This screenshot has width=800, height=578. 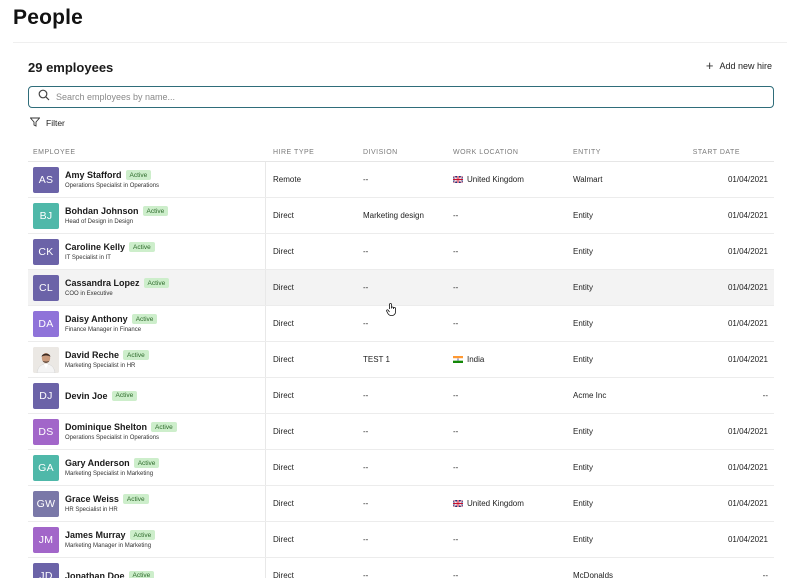 I want to click on employee-info: Devin Joe Active, so click(x=101, y=395).